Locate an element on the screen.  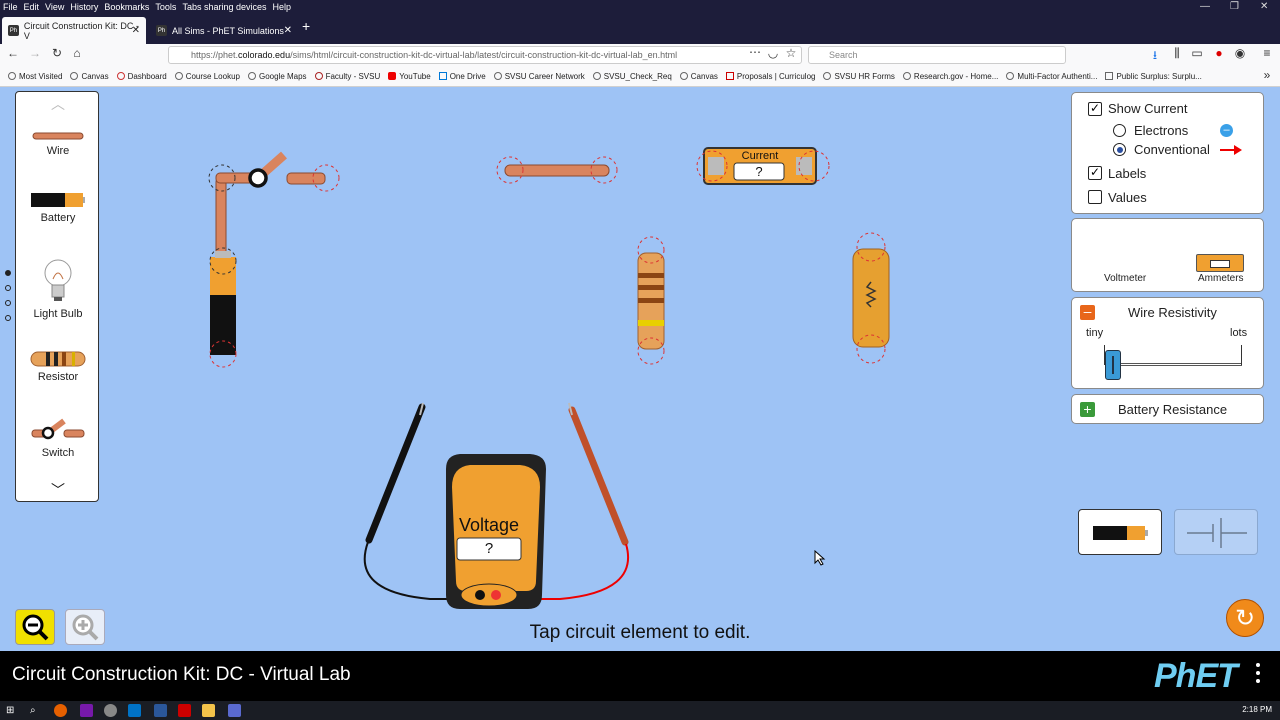
circuit-battery is located at coordinates (223, 303).